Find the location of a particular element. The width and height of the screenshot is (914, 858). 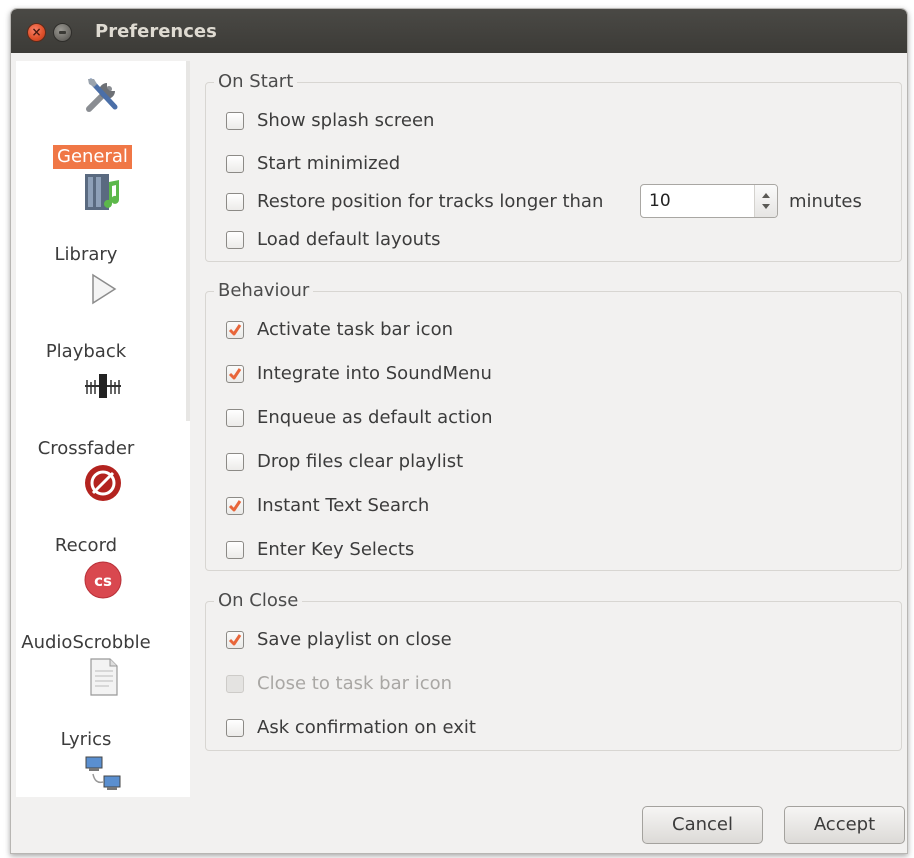

checkbox-label: Show splash screen is located at coordinates (346, 120).